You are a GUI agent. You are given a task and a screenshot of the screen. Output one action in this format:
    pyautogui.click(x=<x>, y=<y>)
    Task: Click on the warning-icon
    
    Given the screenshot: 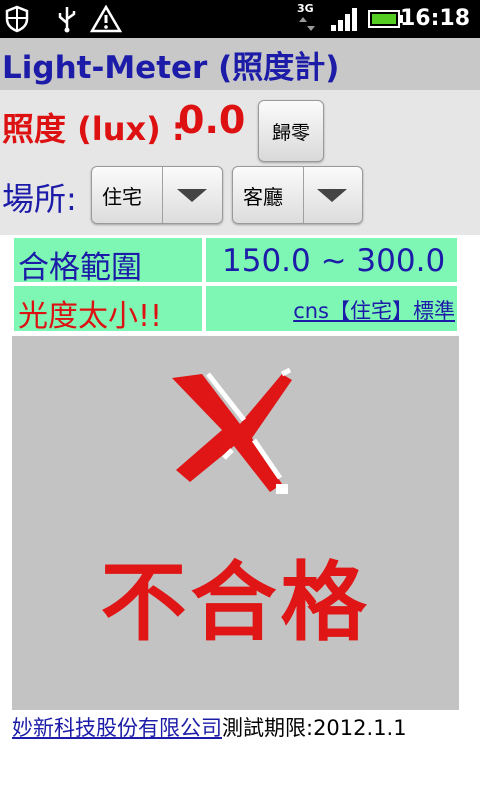 What is the action you would take?
    pyautogui.click(x=106, y=20)
    